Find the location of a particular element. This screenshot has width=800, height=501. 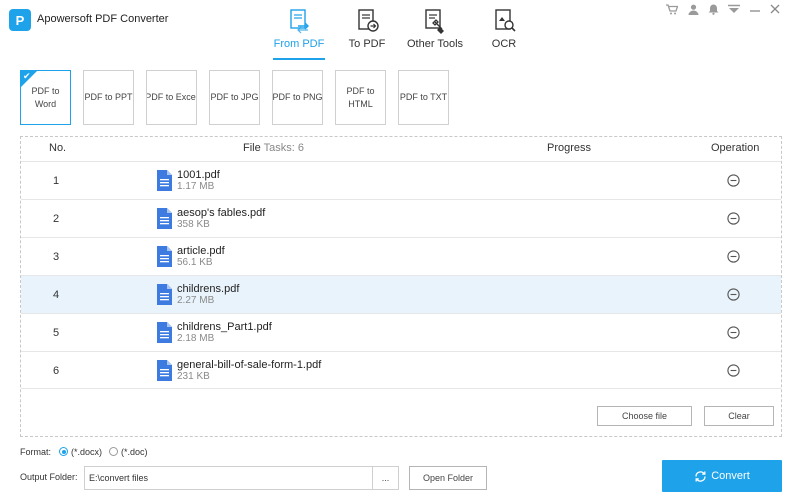

file-size: 1.17 MB is located at coordinates (196, 186).